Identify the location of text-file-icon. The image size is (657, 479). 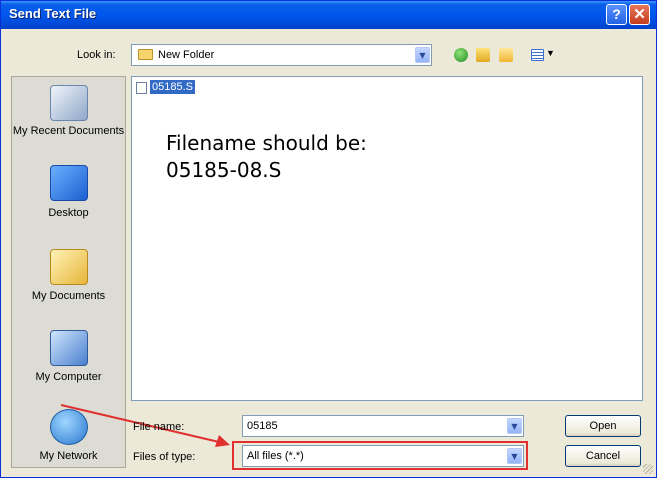
(141, 88).